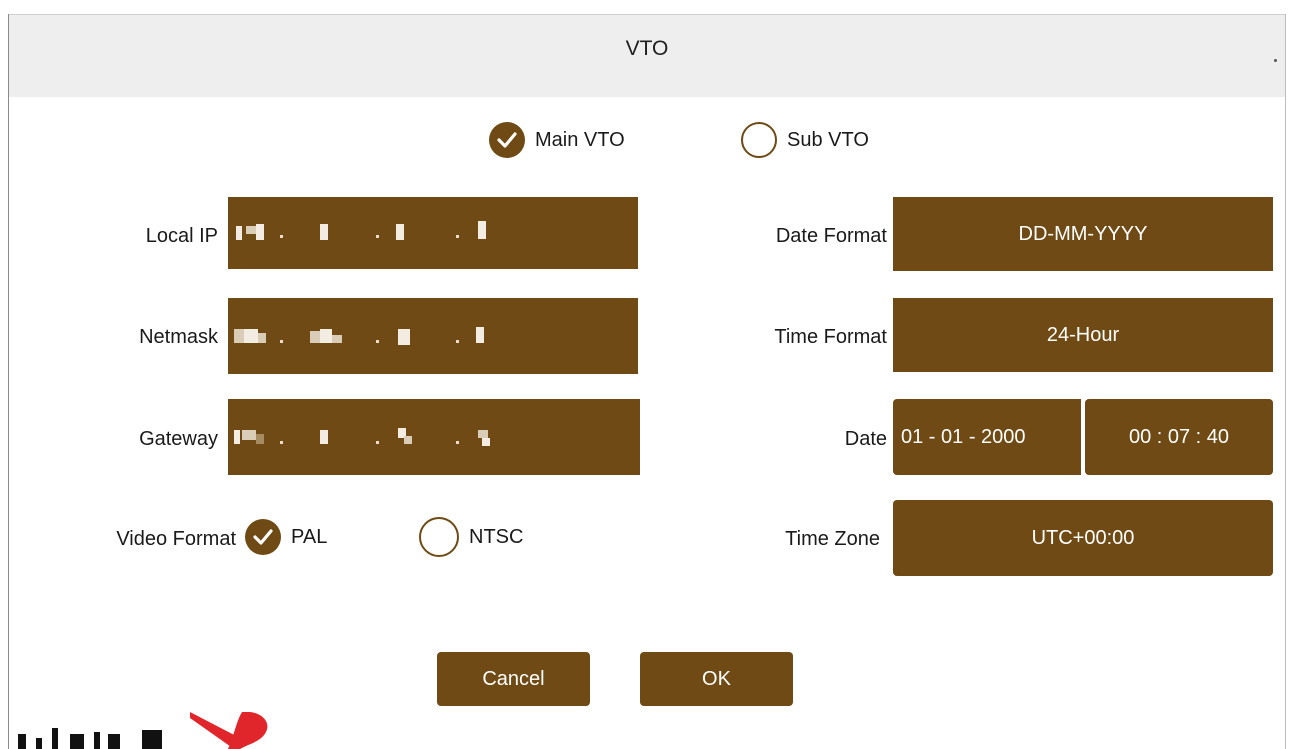 The height and width of the screenshot is (749, 1292). Describe the element at coordinates (828, 139) in the screenshot. I see `sub-vto-label: Sub VTO` at that location.